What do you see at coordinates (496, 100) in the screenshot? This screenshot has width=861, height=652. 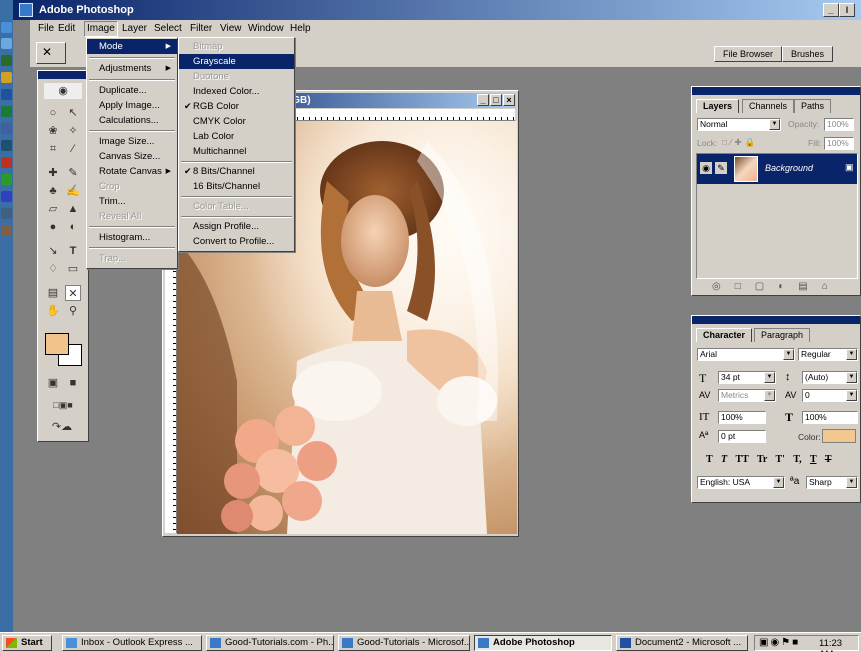 I see `doc-maximize-button: □` at bounding box center [496, 100].